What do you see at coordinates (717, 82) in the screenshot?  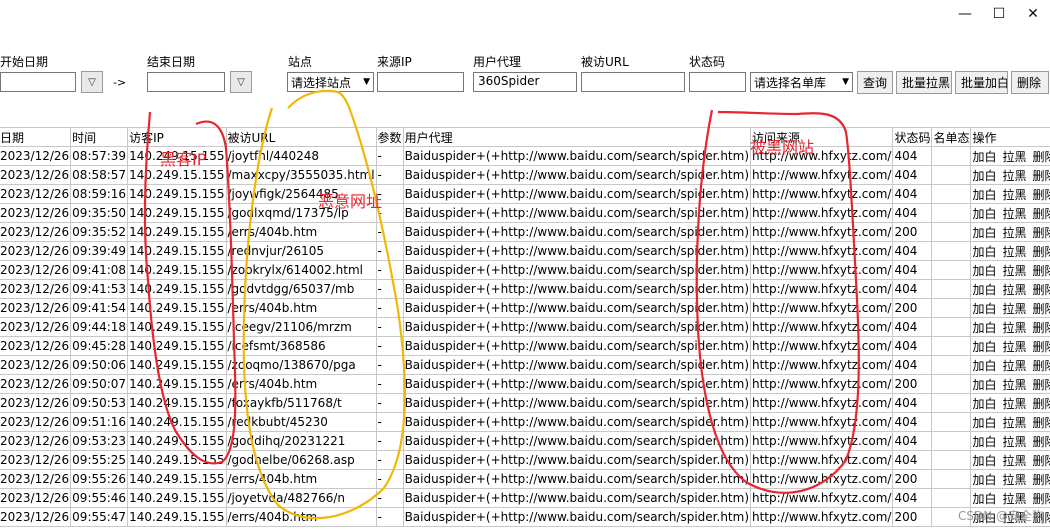 I see `status-input` at bounding box center [717, 82].